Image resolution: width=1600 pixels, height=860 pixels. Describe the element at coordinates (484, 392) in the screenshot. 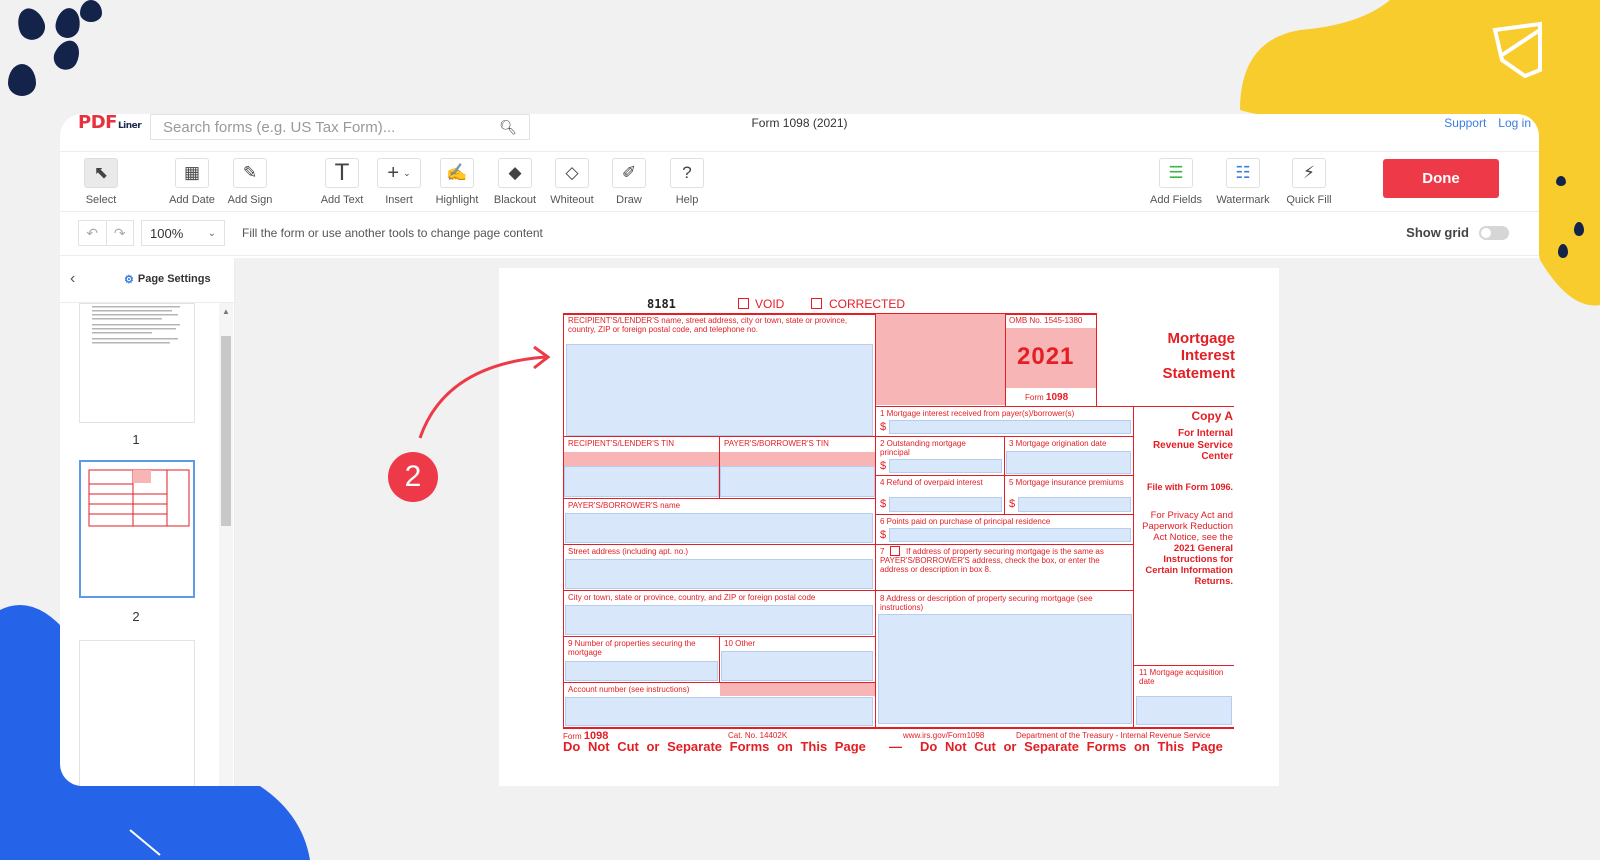

I see `annotation-arrow` at that location.